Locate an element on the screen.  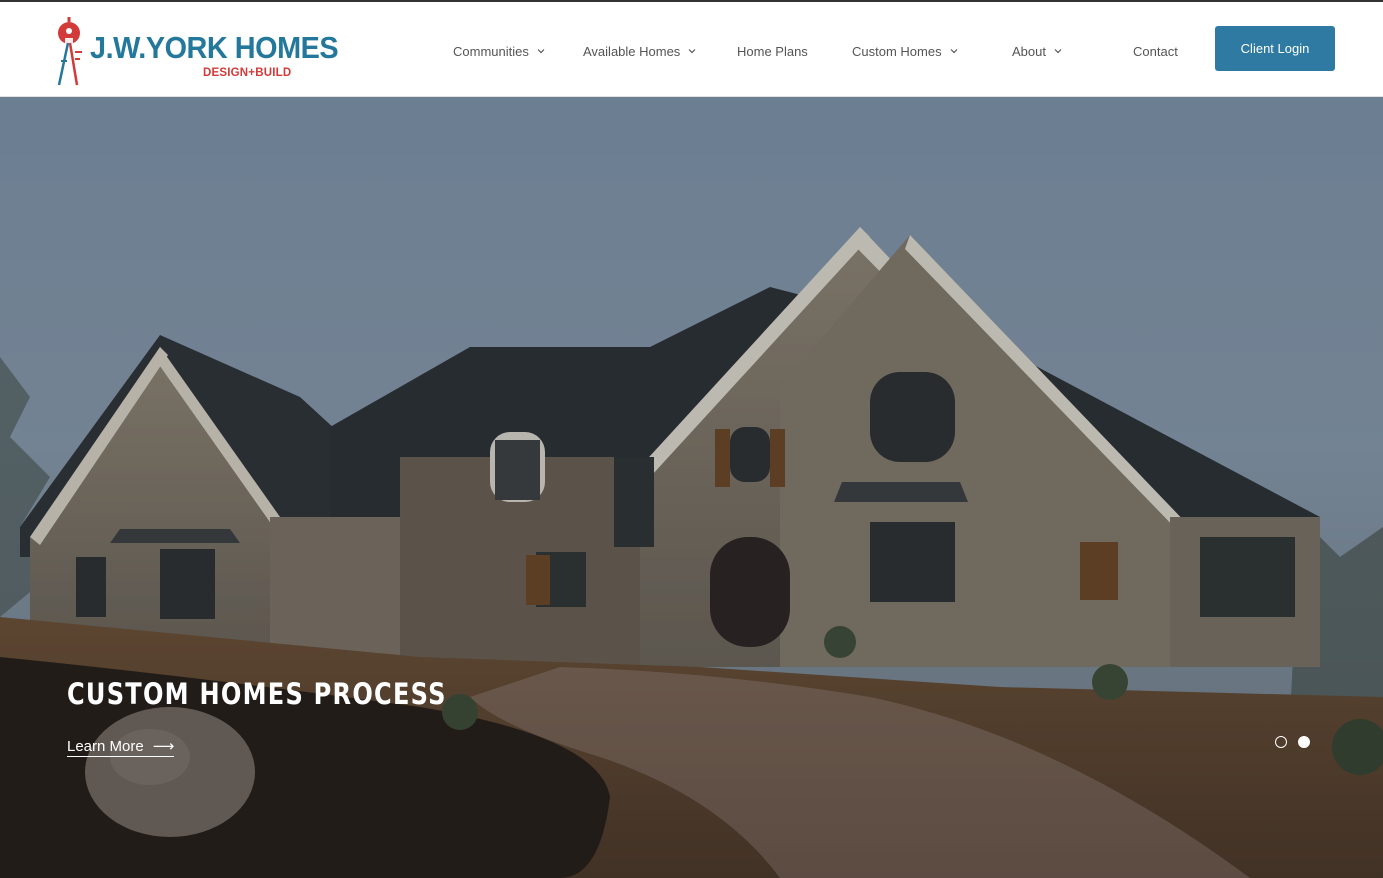
nav-label: Communities is located at coordinates (491, 51).